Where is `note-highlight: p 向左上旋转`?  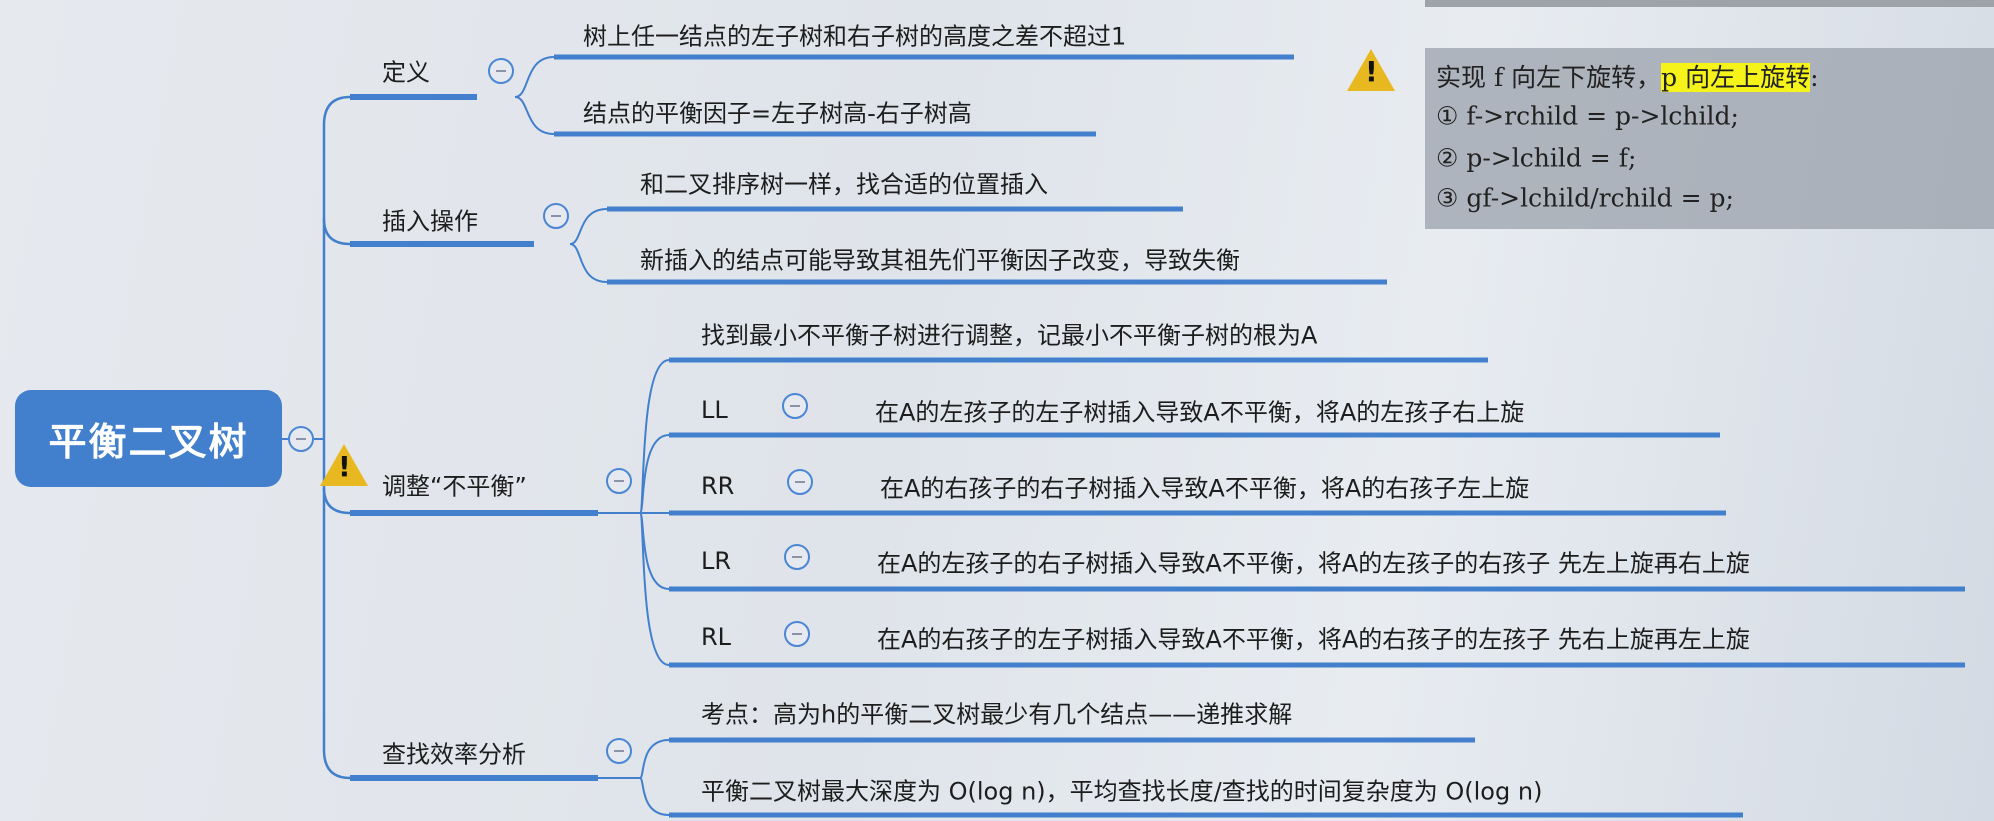 note-highlight: p 向左上旋转 is located at coordinates (1736, 77).